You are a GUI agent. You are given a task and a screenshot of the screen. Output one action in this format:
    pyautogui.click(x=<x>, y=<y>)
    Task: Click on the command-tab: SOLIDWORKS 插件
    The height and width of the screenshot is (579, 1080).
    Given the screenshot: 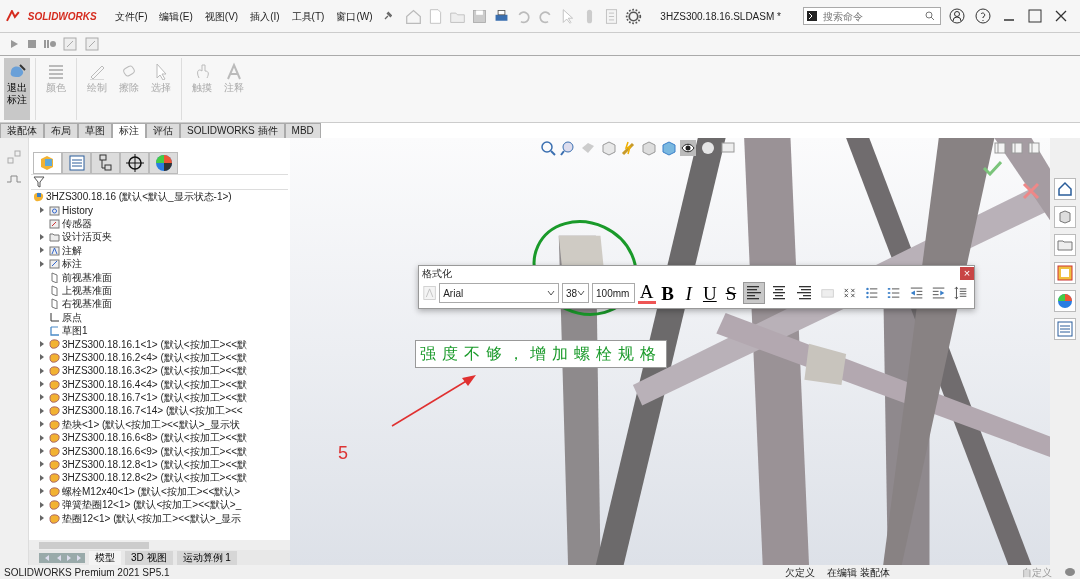 What is the action you would take?
    pyautogui.click(x=232, y=130)
    